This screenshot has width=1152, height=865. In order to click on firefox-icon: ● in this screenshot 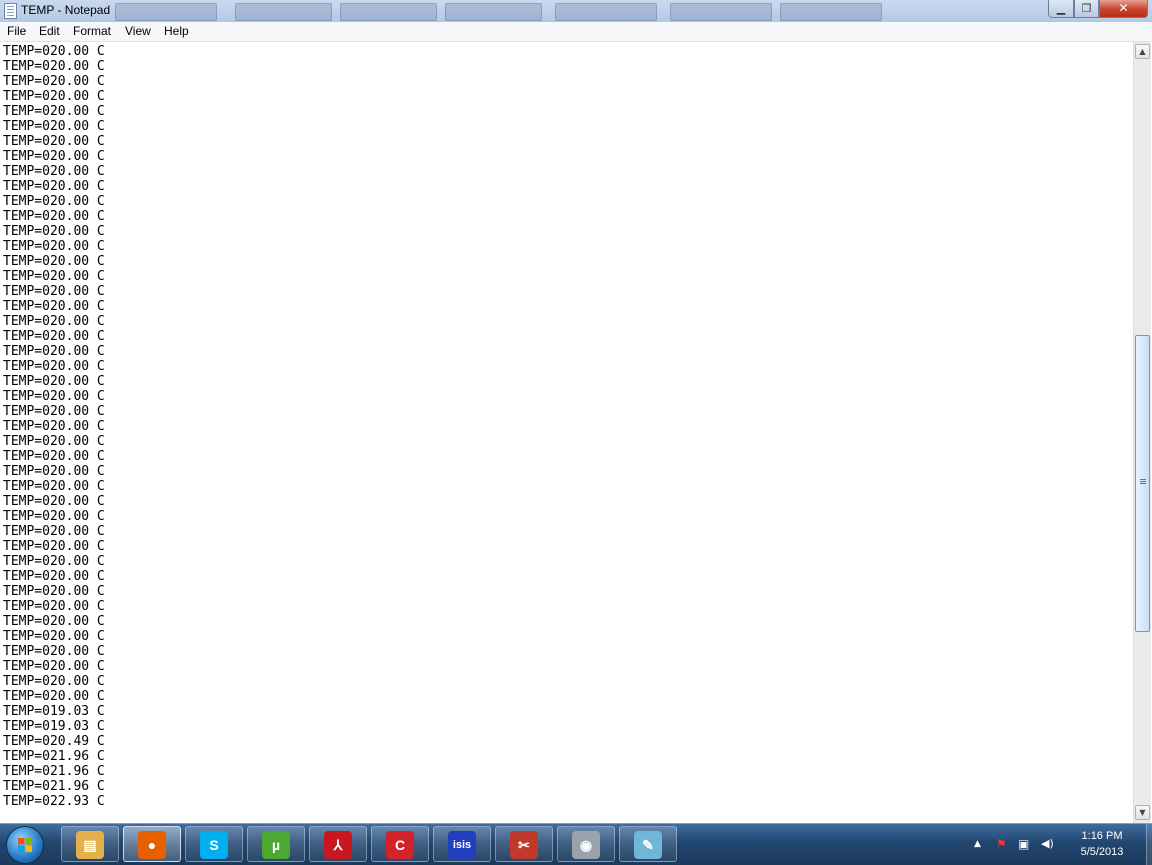, I will do `click(152, 845)`.